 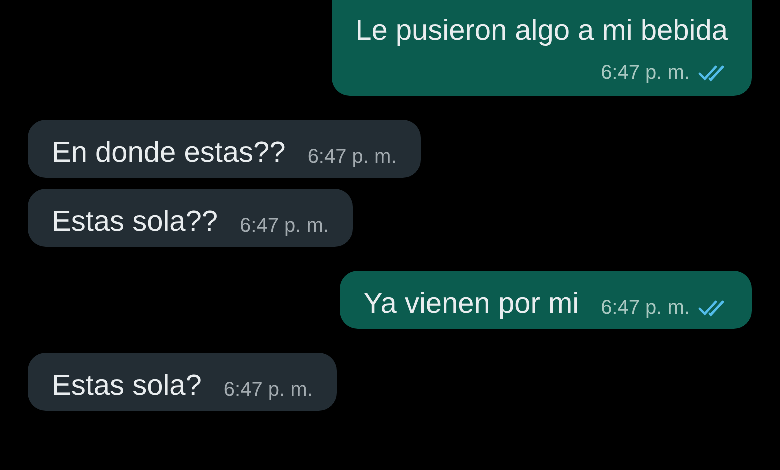 What do you see at coordinates (169, 153) in the screenshot?
I see `message-text: En donde estas??` at bounding box center [169, 153].